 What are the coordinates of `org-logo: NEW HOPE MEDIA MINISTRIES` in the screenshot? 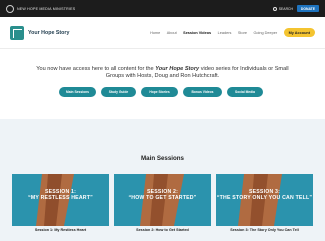 It's located at (41, 8).